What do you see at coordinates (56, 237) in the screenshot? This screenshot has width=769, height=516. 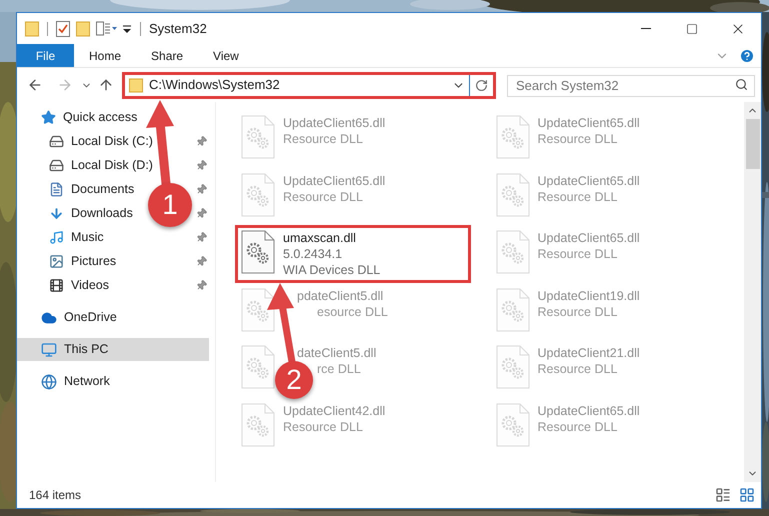 I see `music-note-icon` at bounding box center [56, 237].